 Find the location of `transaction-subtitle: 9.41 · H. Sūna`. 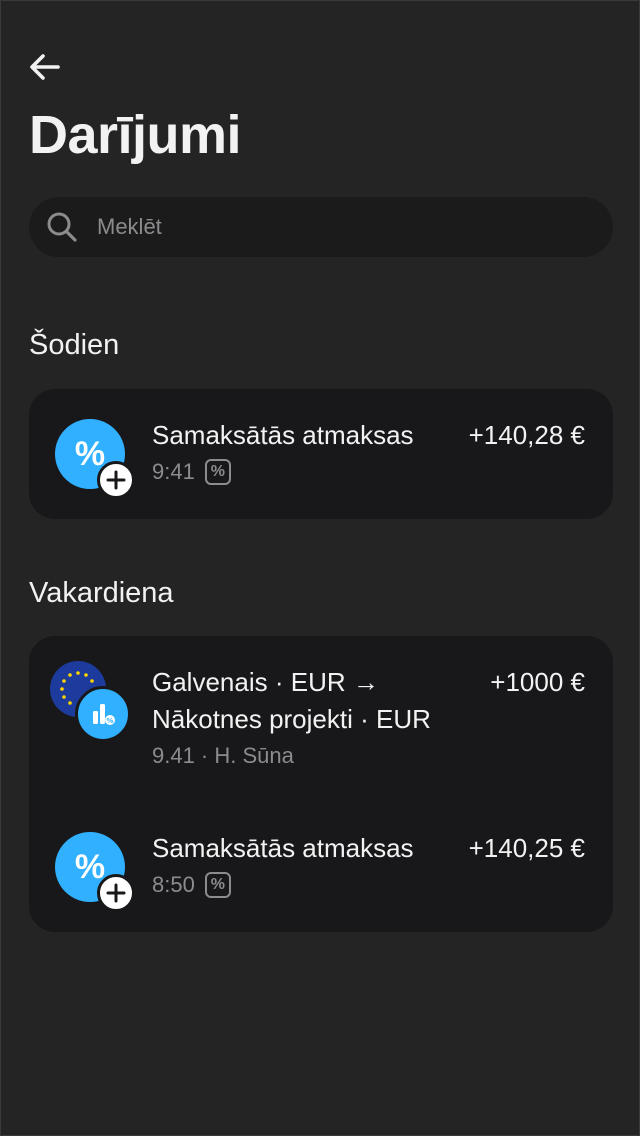

transaction-subtitle: 9.41 · H. Sūna is located at coordinates (223, 755).